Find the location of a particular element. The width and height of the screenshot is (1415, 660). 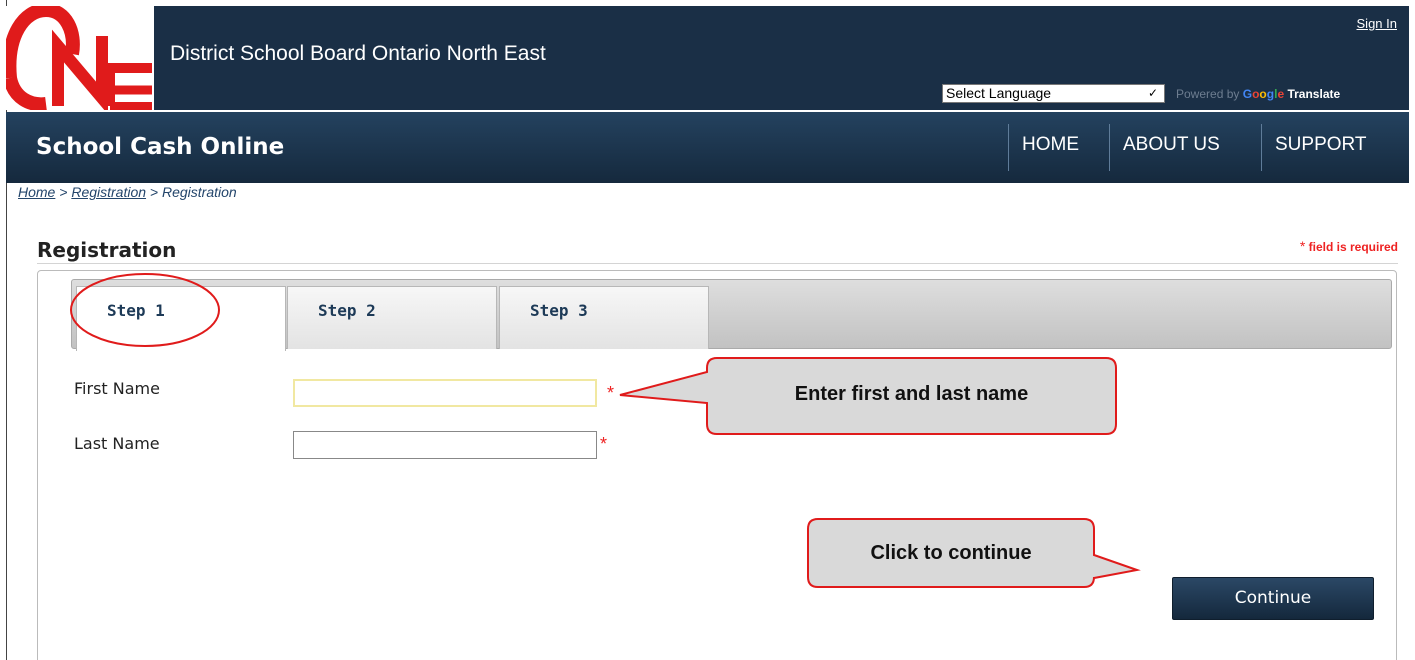

step-1-highlight-circle is located at coordinates (145, 310).